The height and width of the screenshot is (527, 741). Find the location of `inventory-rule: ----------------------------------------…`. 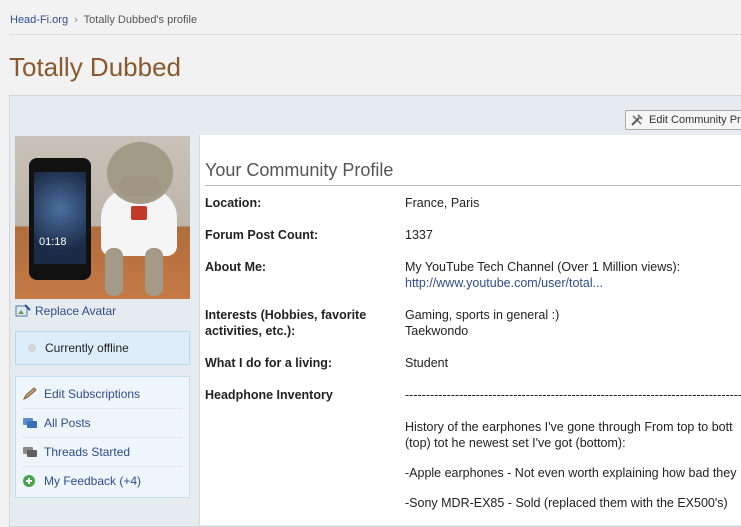

inventory-rule: ----------------------------------------… is located at coordinates (573, 395).